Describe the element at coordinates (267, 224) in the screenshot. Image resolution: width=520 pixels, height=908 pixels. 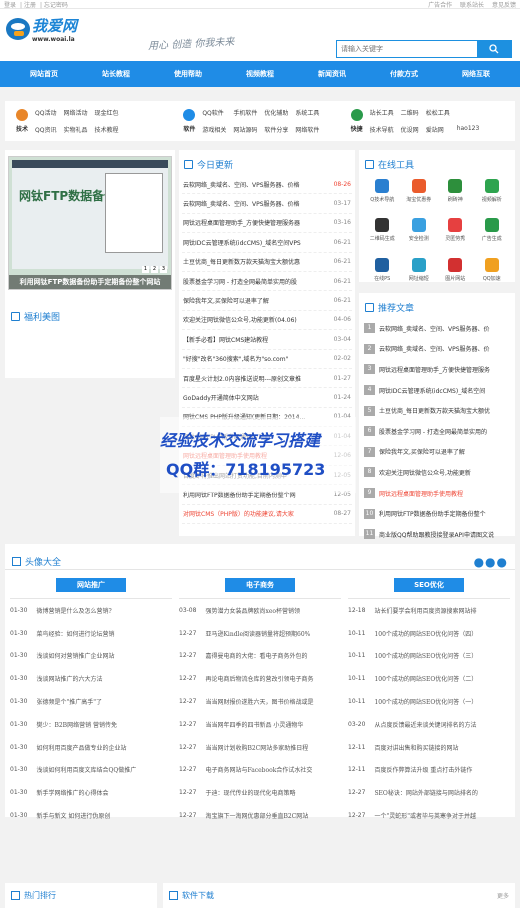
I see `news-item: 网钛远程桌面管理助手_方便快捷管理服务器 03-16` at that location.